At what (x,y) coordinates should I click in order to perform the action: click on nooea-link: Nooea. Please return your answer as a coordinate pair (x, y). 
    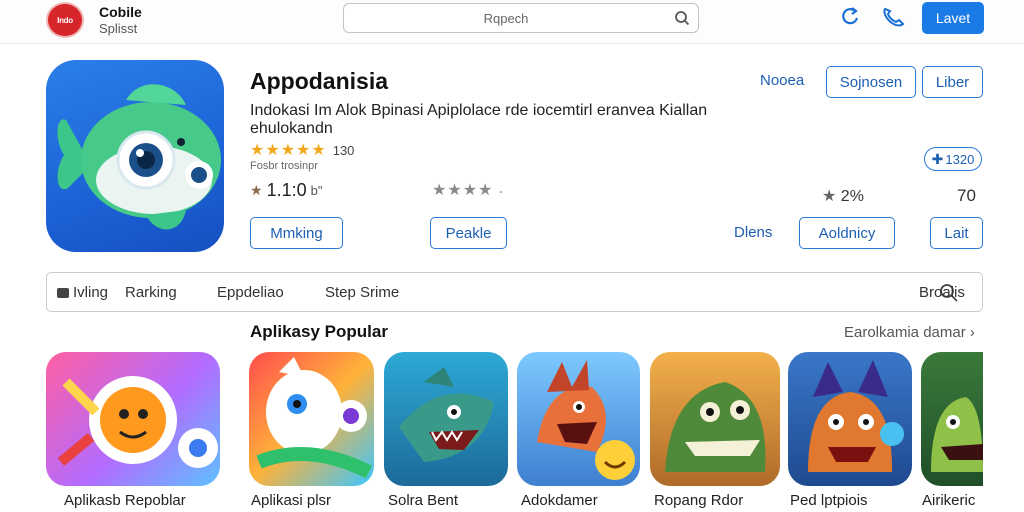
    Looking at the image, I should click on (782, 80).